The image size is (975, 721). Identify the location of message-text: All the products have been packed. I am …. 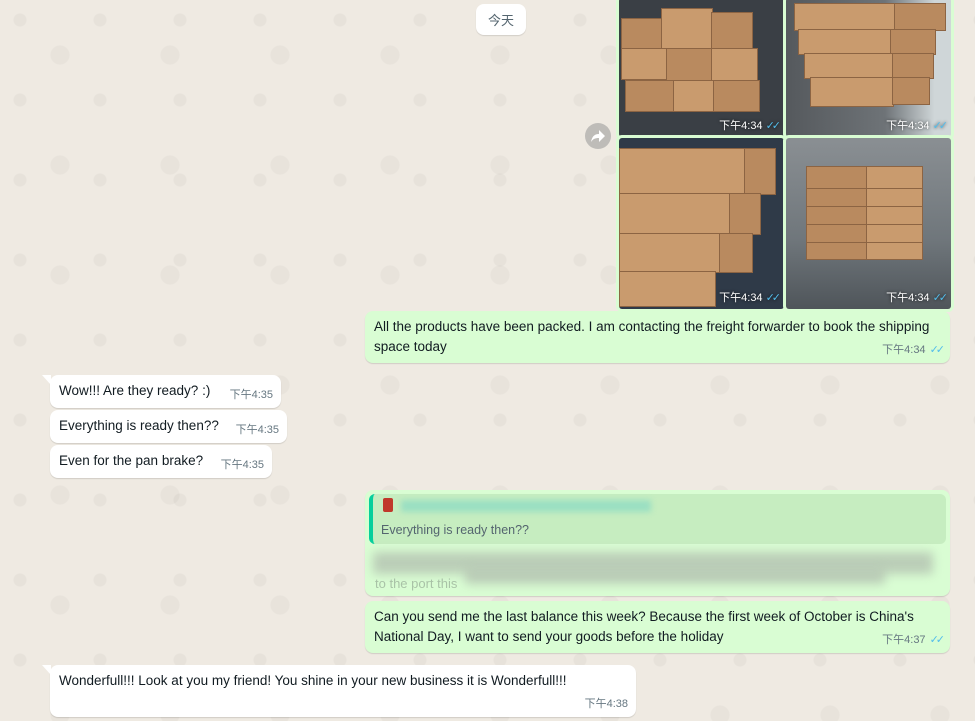
(652, 336).